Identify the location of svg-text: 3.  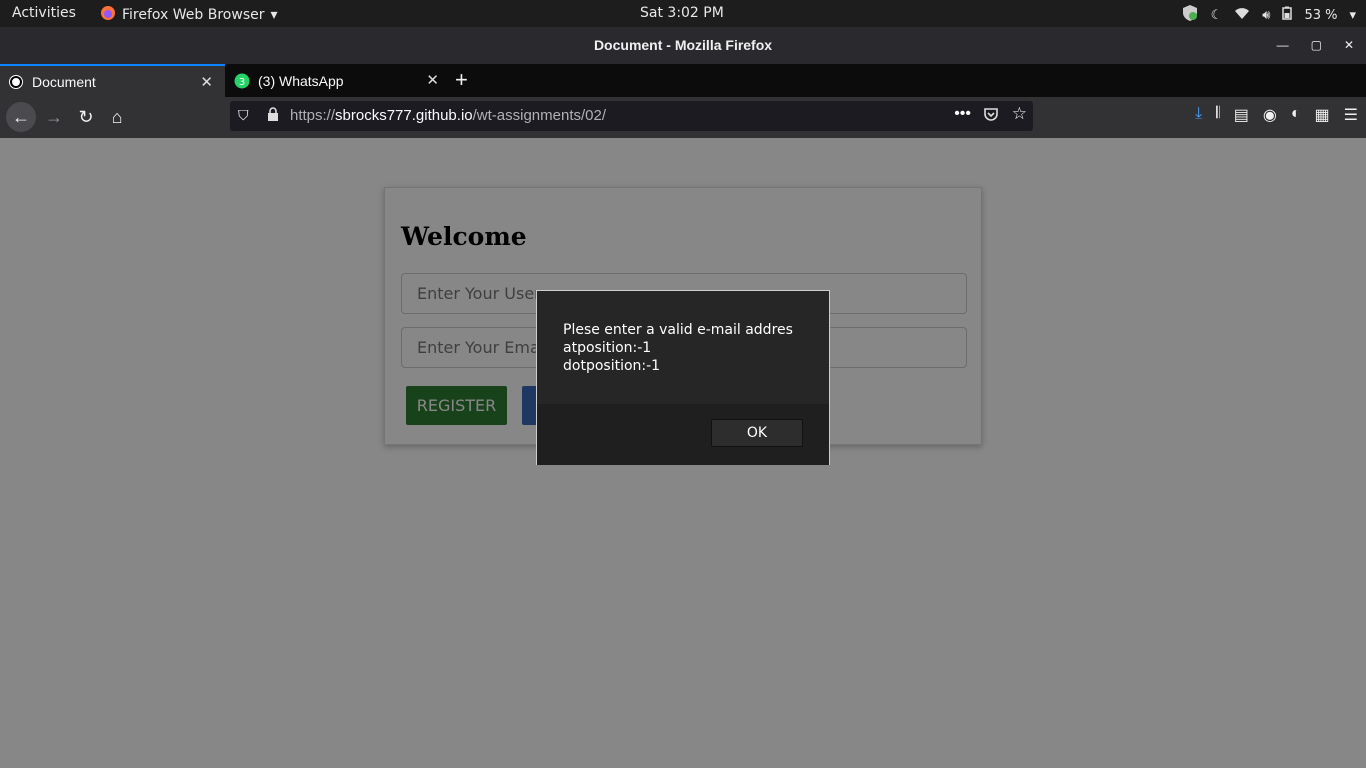
(242, 82).